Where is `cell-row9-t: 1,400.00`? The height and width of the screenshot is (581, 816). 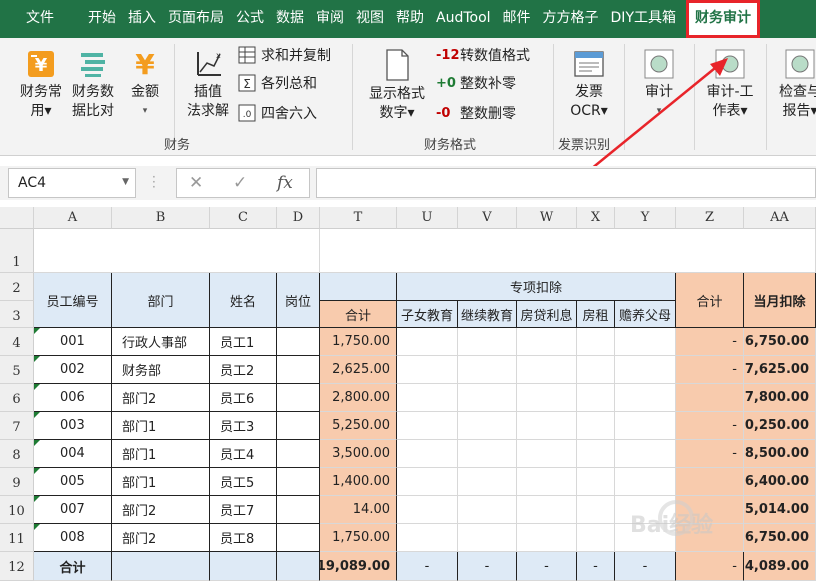 cell-row9-t: 1,400.00 is located at coordinates (358, 482).